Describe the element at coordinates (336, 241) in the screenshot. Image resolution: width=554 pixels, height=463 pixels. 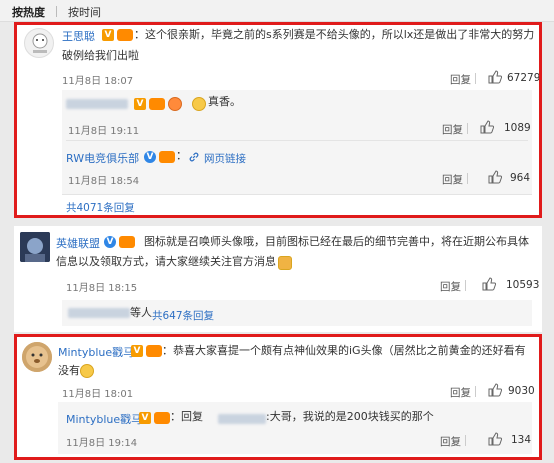
I see `comment-text: 图标就是召唤师头像哦，目前图标已经在最后的细节完善中，将在近期公布具体` at that location.